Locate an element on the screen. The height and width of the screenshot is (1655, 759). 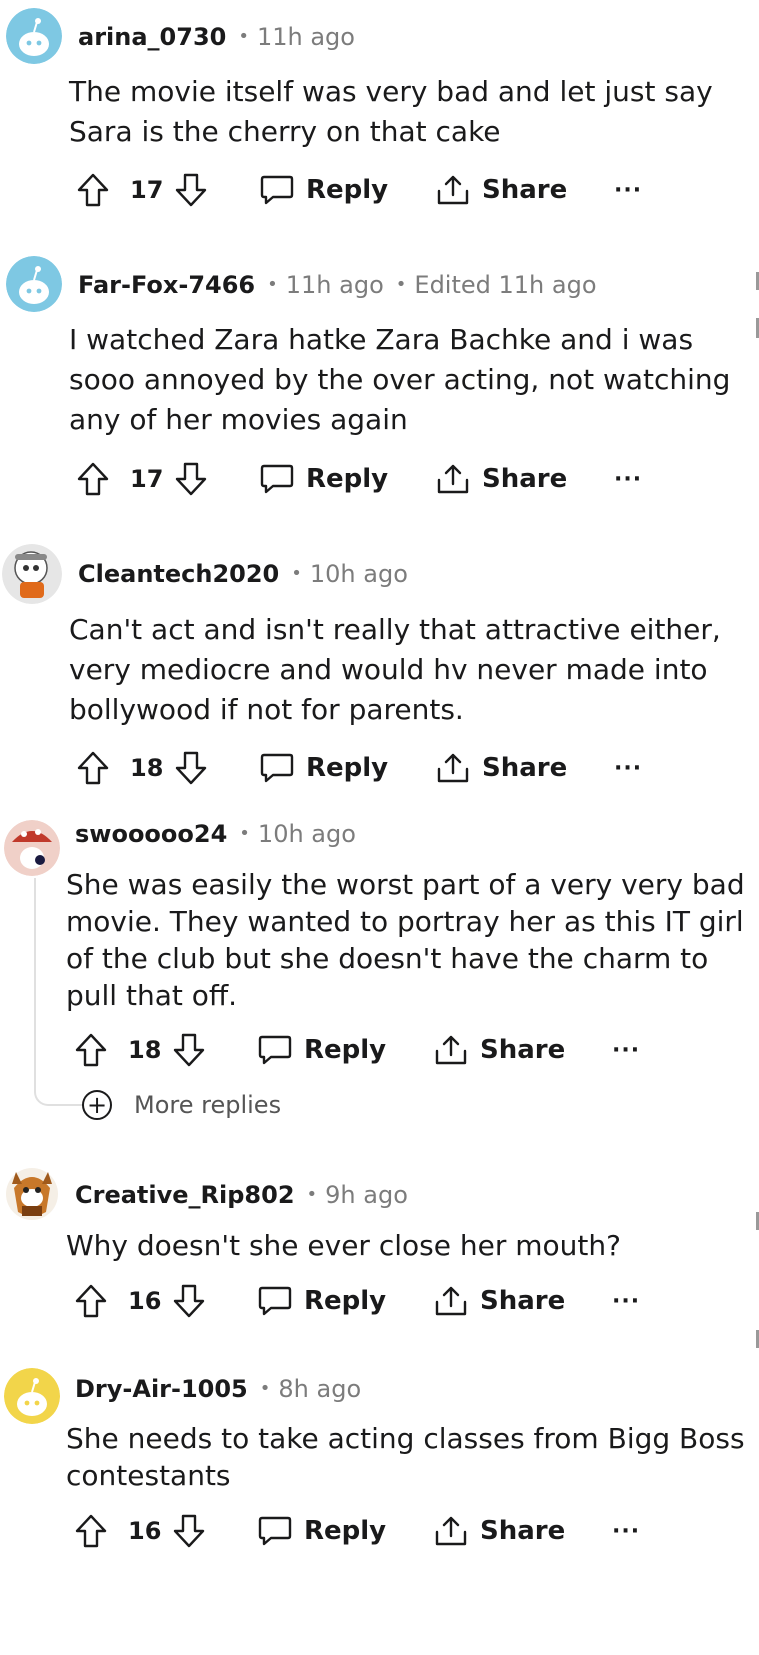
edited-label: Edited 11h ago is located at coordinates (505, 285).